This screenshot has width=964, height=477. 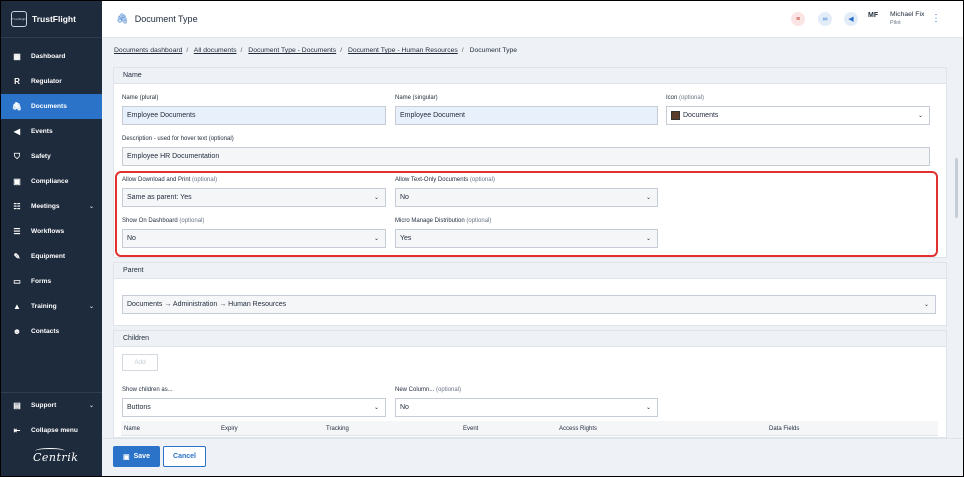 What do you see at coordinates (254, 407) in the screenshot?
I see `show-children-select: Buttons ⌄` at bounding box center [254, 407].